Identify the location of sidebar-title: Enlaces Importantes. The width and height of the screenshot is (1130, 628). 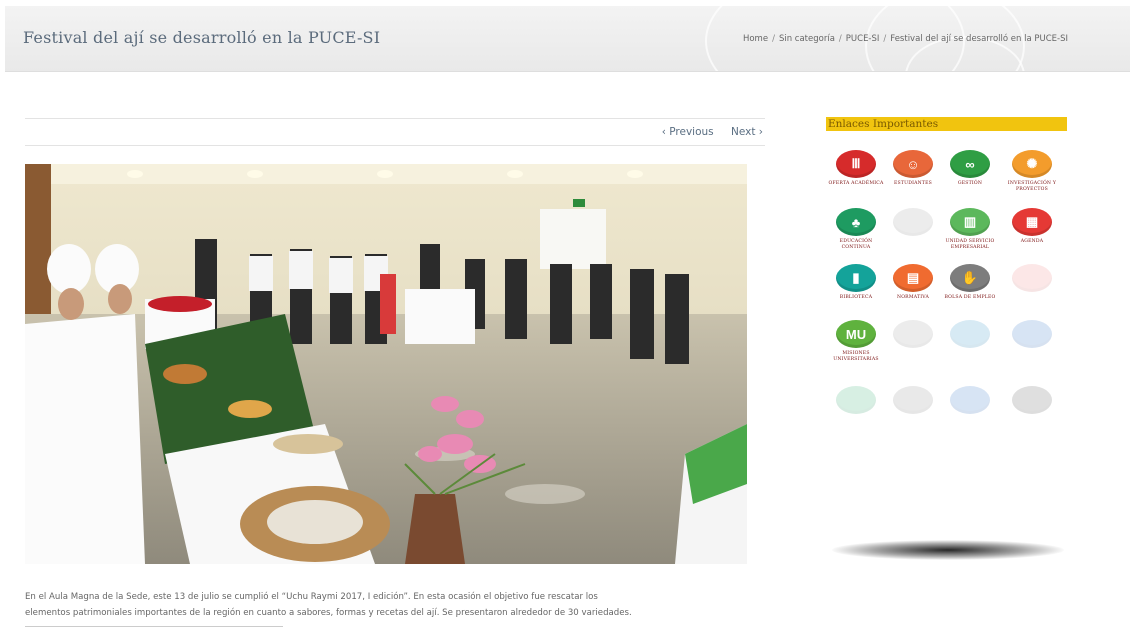
(946, 124).